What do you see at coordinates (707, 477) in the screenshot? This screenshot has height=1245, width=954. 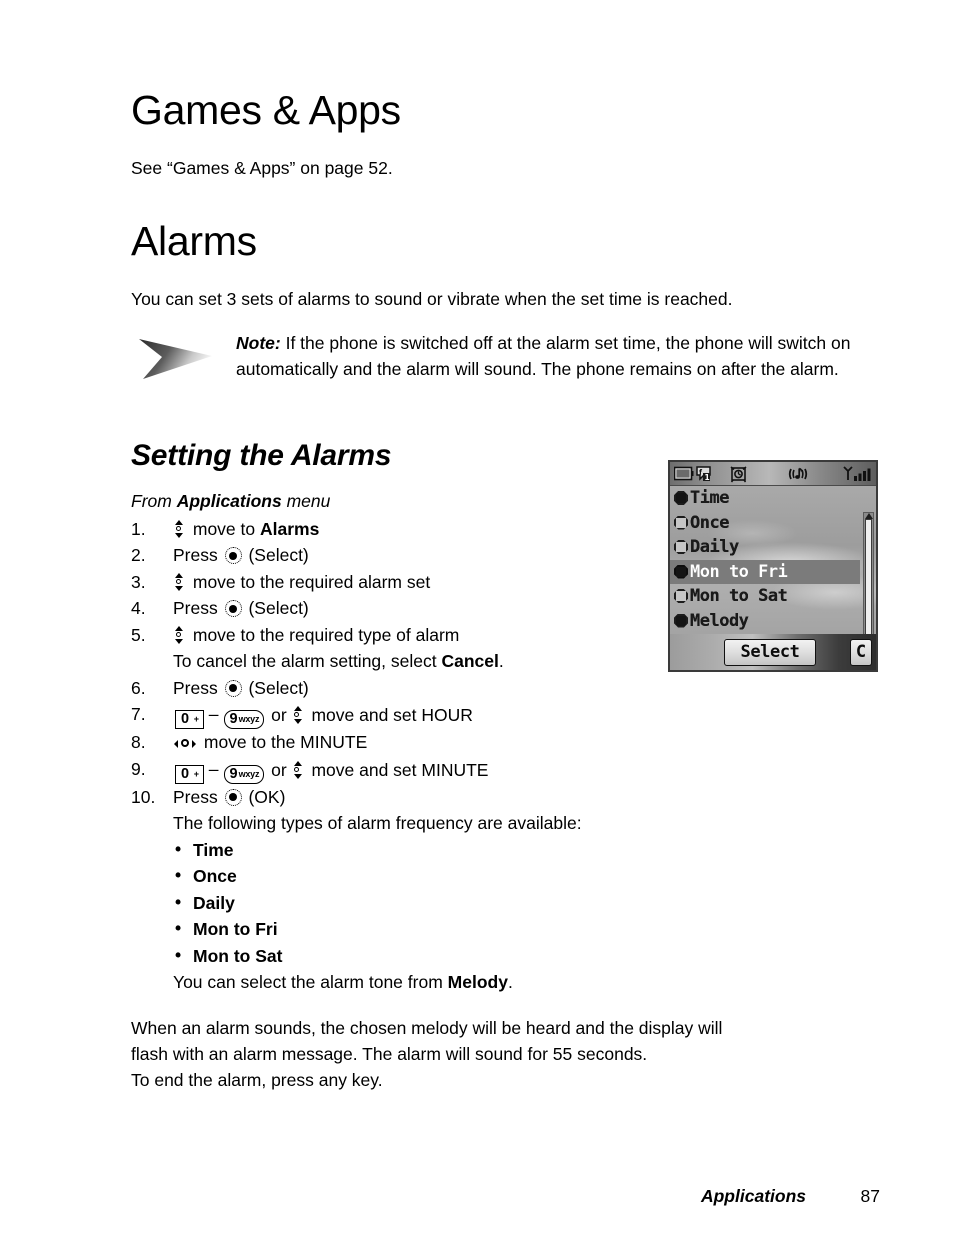 I see `svg-text: 1` at bounding box center [707, 477].